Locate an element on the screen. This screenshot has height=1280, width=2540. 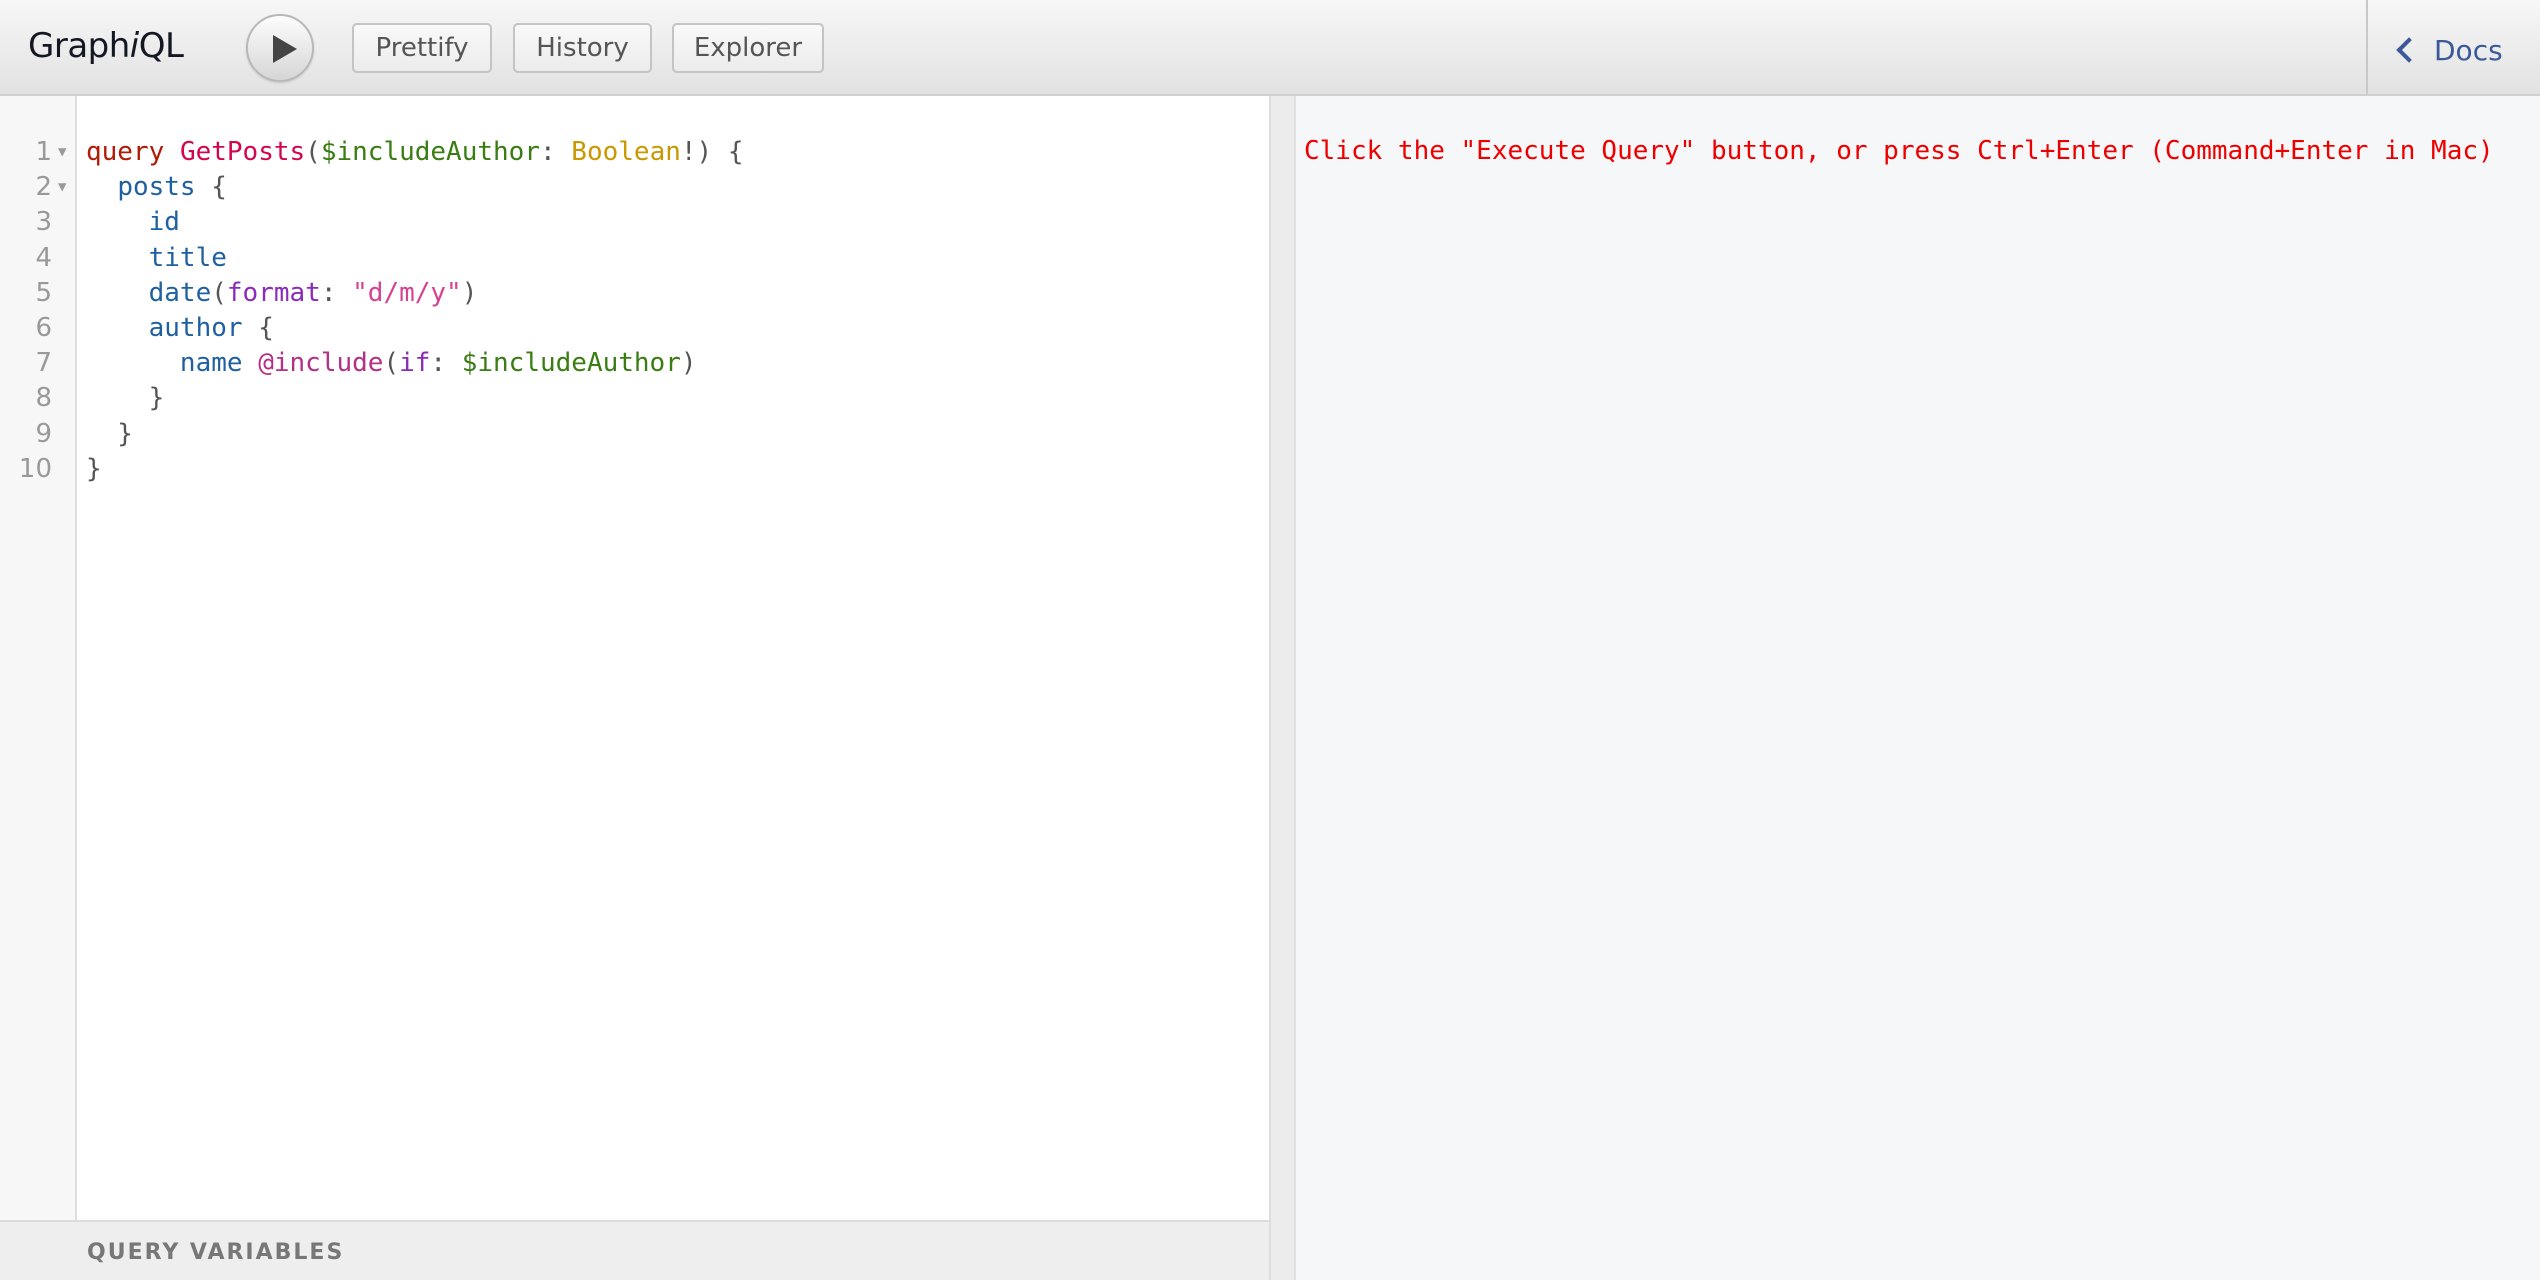
code-token: id is located at coordinates (164, 222).